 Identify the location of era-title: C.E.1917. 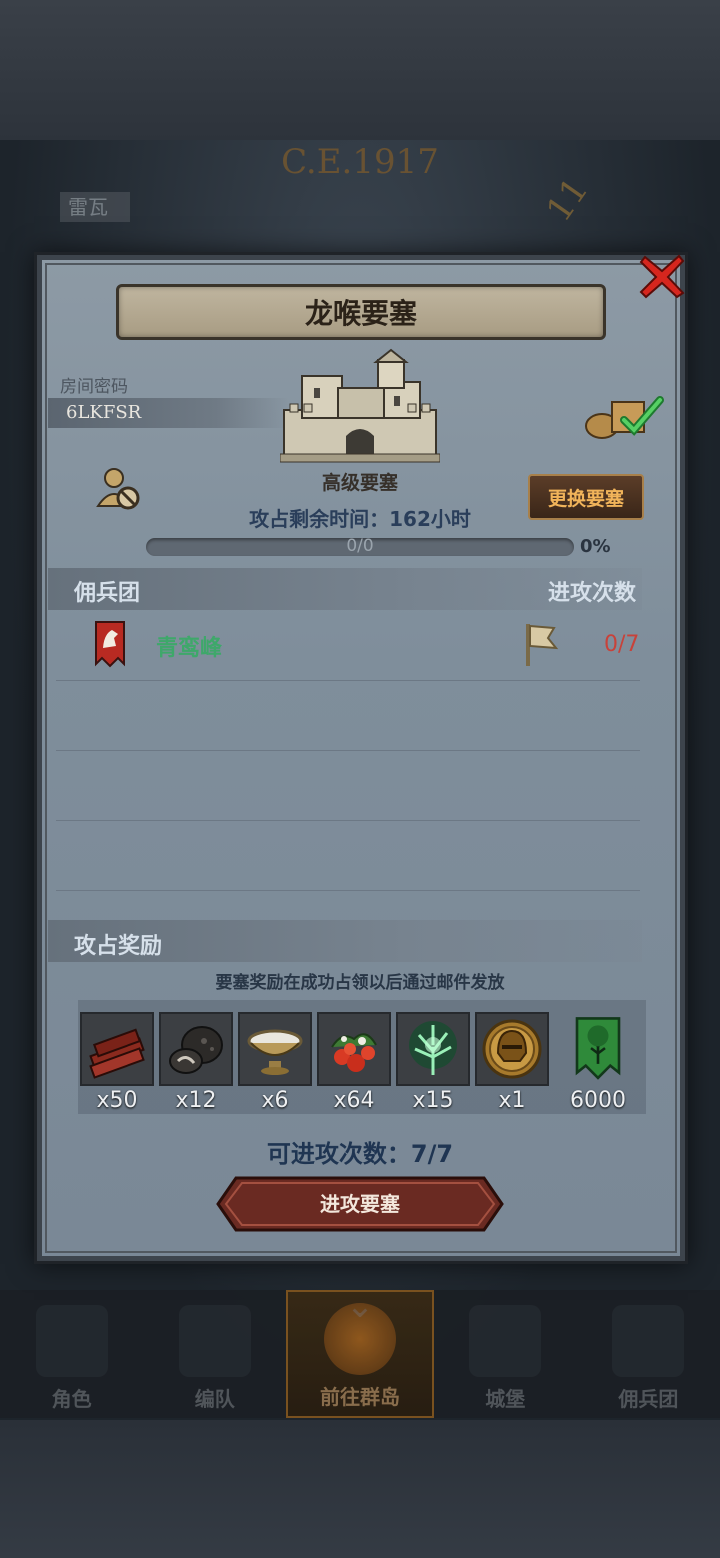
(360, 162).